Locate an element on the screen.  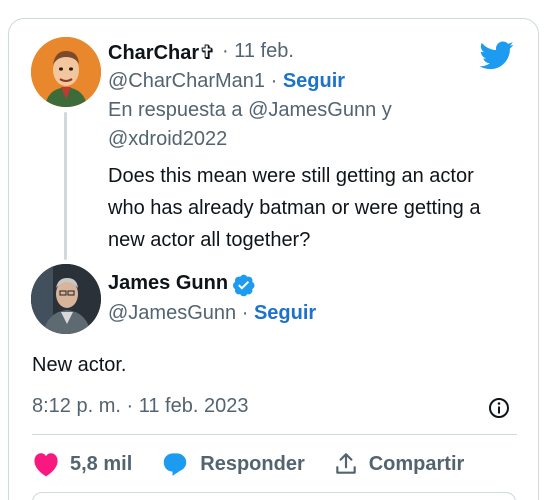
avatar-illustration-icon is located at coordinates (66, 72).